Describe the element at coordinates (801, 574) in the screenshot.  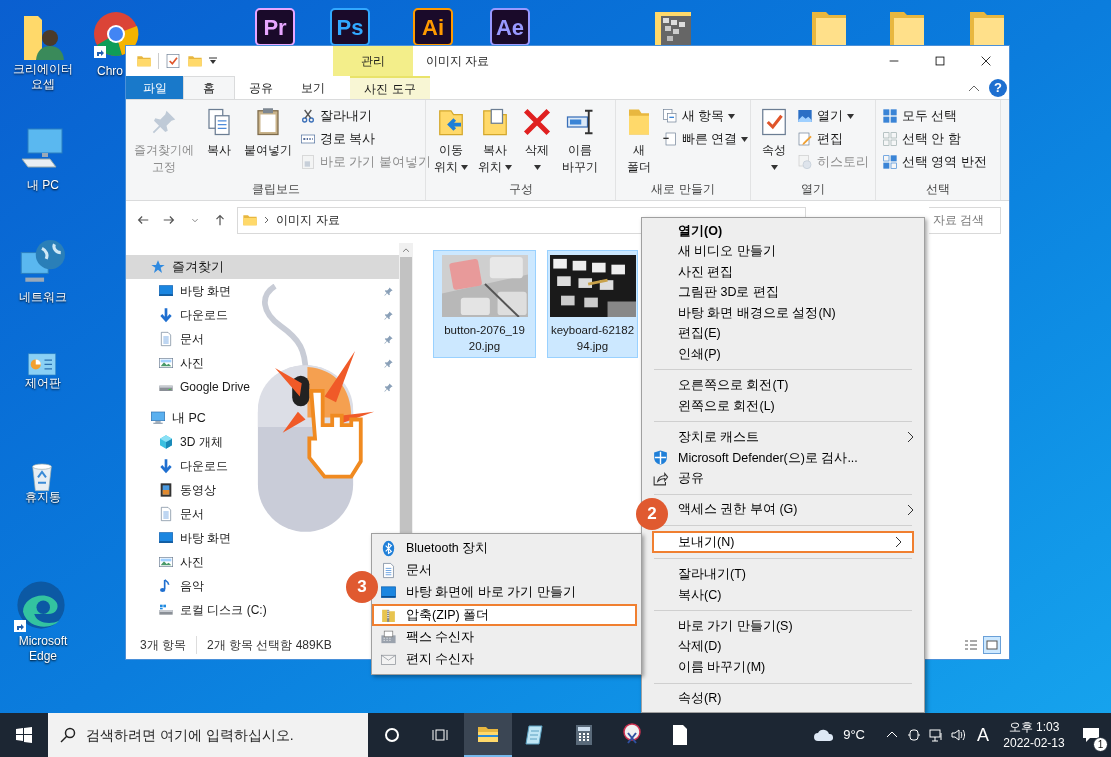
I see `menu-item: 잘라내기(T)` at that location.